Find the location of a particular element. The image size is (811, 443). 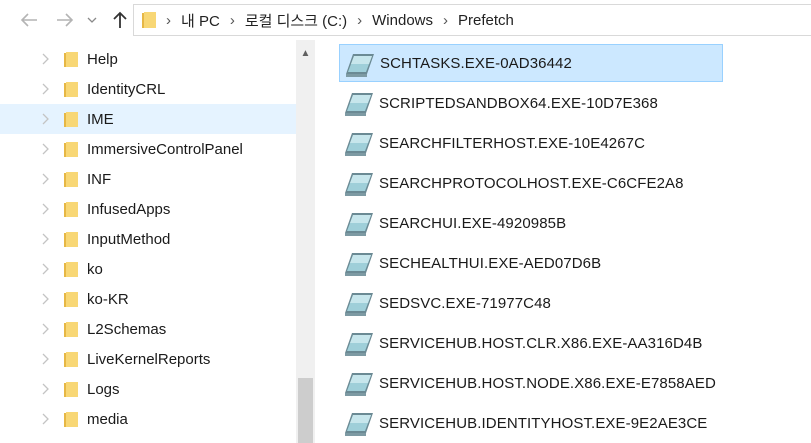

file-item-servicehub-host-node: SERVICEHUB.HOST.NODE.X86.EXE-E7858AED is located at coordinates (531, 383).